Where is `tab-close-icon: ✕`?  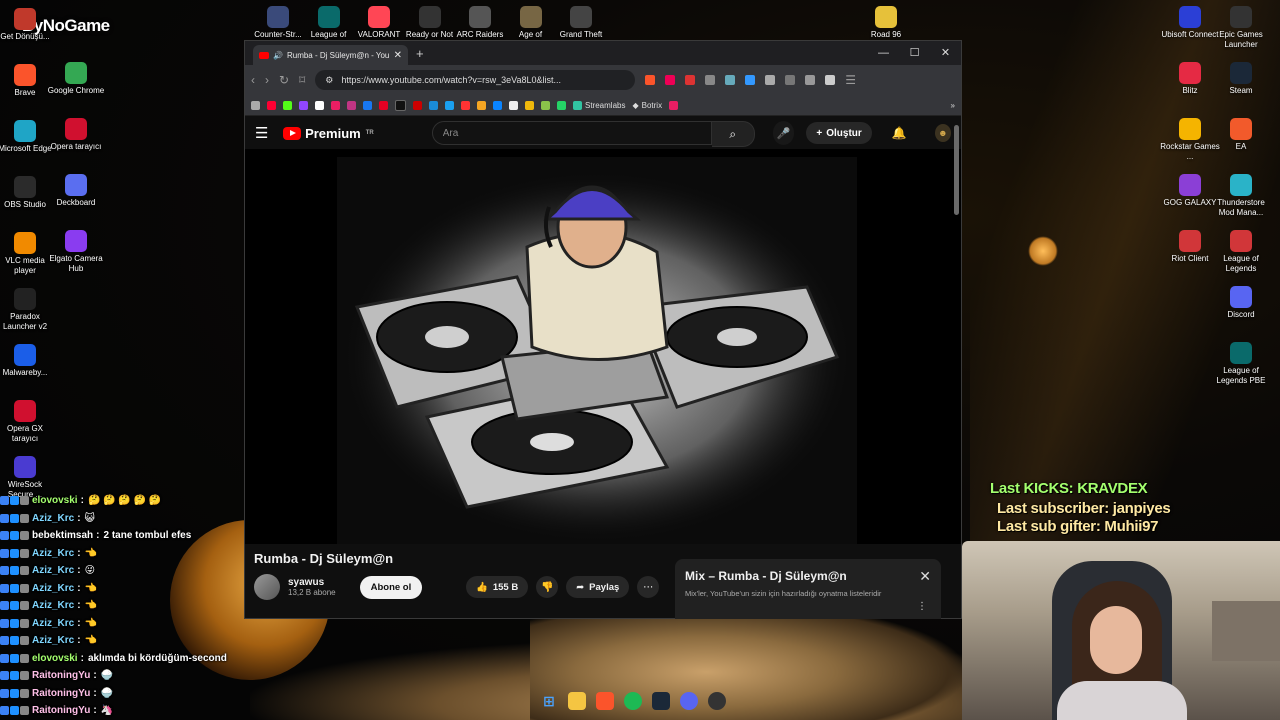 tab-close-icon: ✕ is located at coordinates (398, 55).